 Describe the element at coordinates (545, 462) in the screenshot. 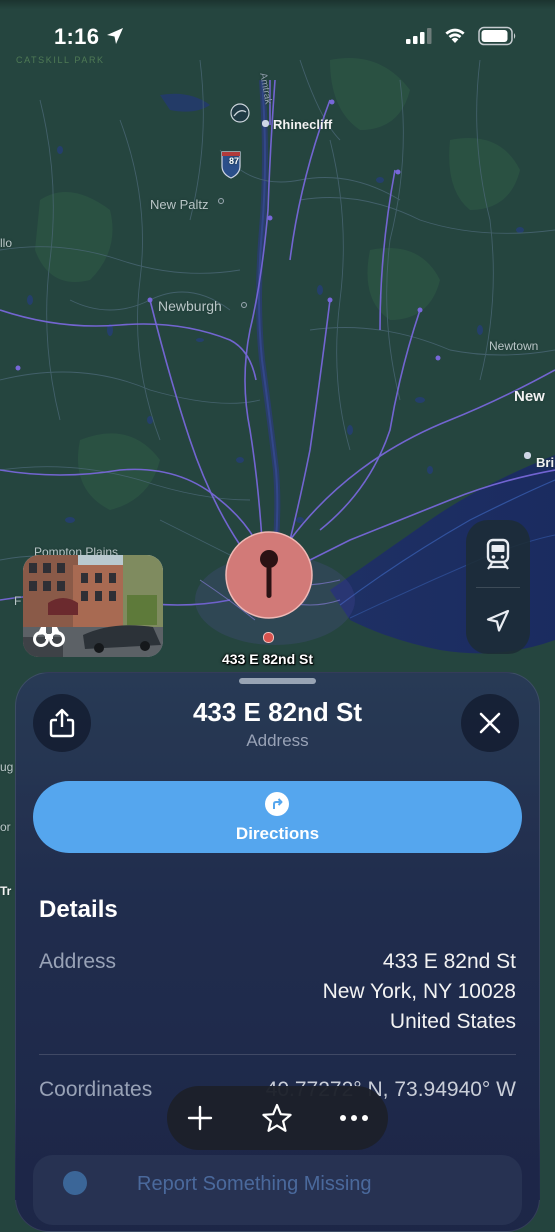

I see `map-label-bri: Bri` at that location.